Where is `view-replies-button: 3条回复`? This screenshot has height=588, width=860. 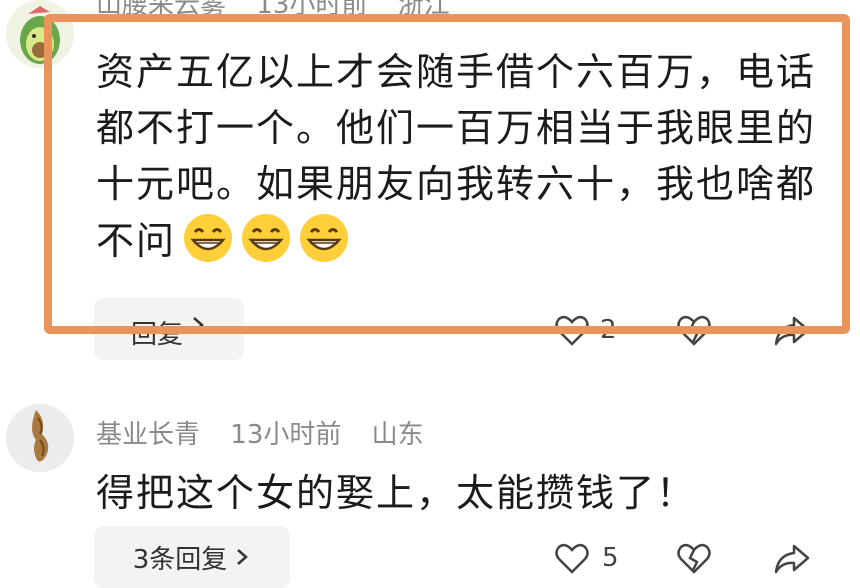
view-replies-button: 3条回复 is located at coordinates (192, 557).